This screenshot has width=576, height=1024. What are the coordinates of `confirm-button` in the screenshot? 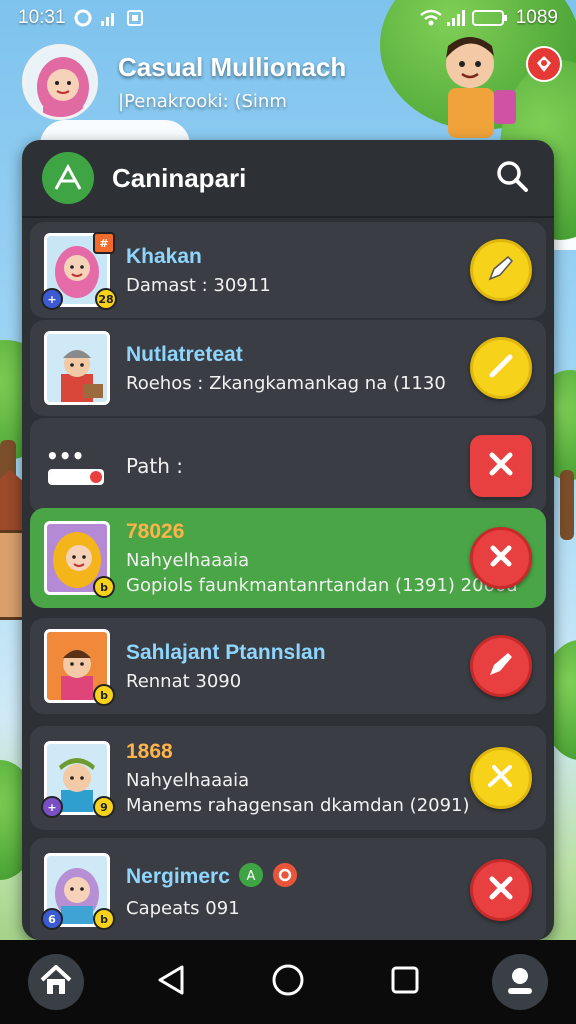 It's located at (501, 368).